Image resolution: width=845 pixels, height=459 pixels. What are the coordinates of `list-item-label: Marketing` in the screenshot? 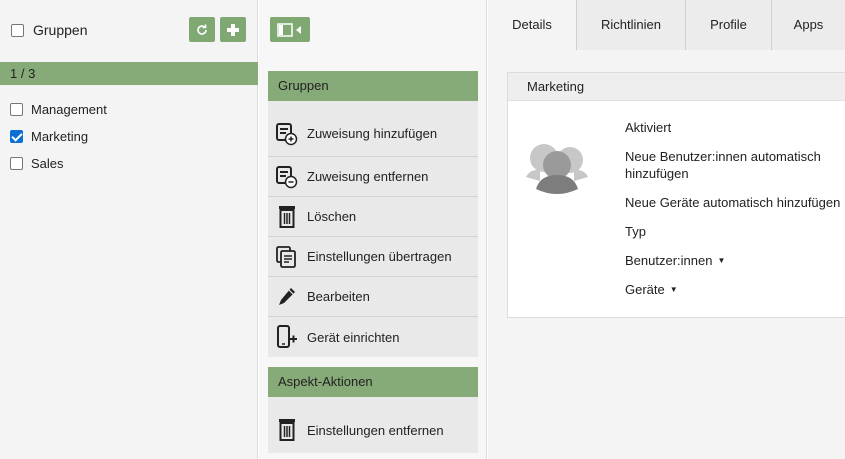 It's located at (60, 136).